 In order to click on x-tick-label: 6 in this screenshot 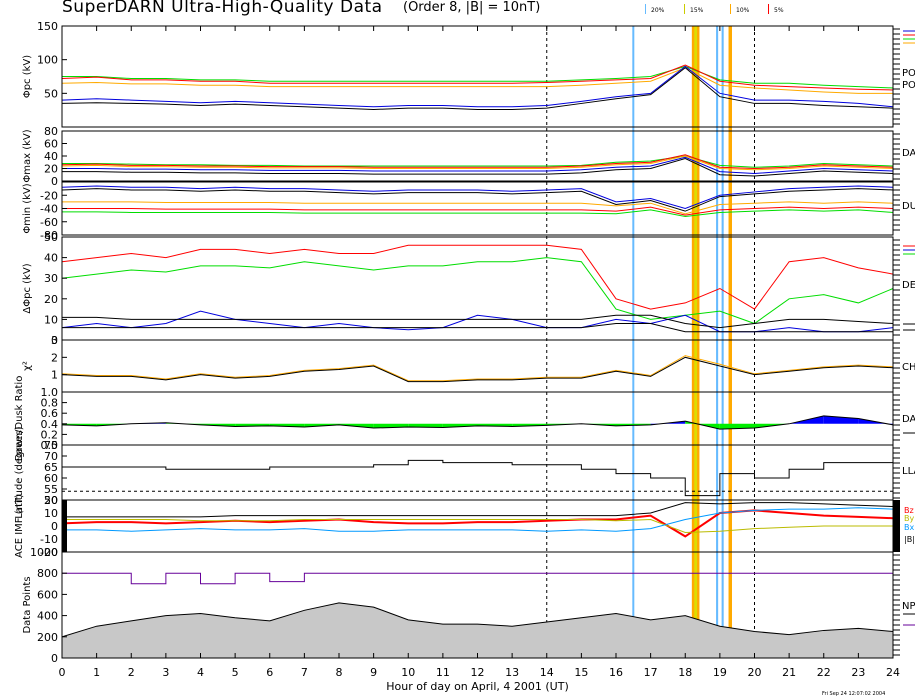, I will do `click(269, 672)`.